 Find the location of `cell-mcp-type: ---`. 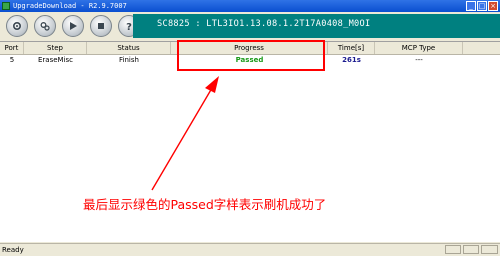

cell-mcp-type: --- is located at coordinates (419, 60).